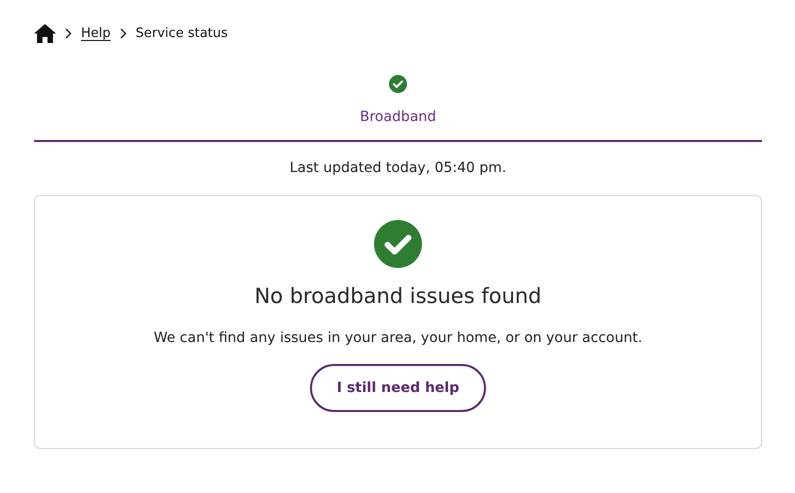 This screenshot has width=795, height=493. What do you see at coordinates (182, 33) in the screenshot?
I see `current-page: Service status` at bounding box center [182, 33].